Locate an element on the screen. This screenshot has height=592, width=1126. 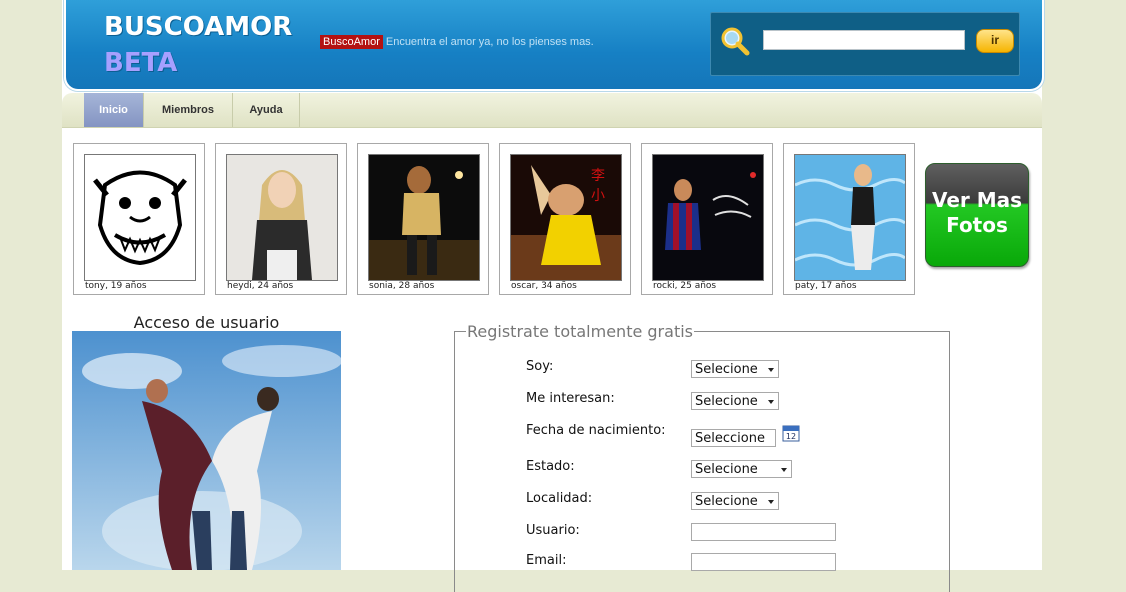
profile-card: sonia, 28 años is located at coordinates (423, 219).